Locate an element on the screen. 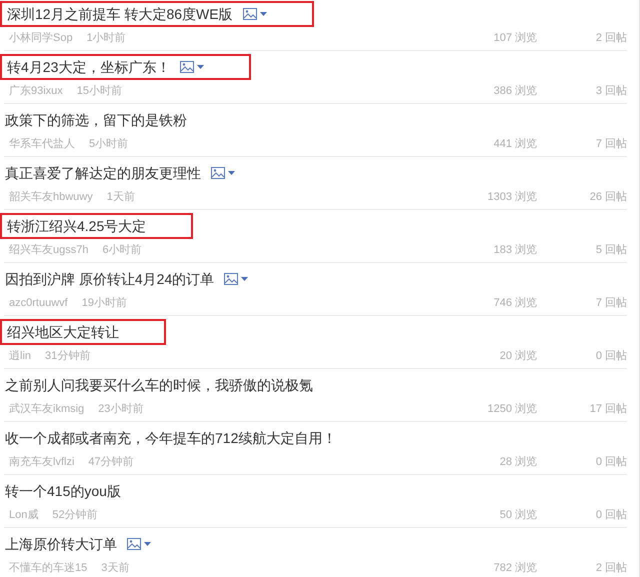 The image size is (640, 577). reply-count: 17 回帖 is located at coordinates (607, 410).